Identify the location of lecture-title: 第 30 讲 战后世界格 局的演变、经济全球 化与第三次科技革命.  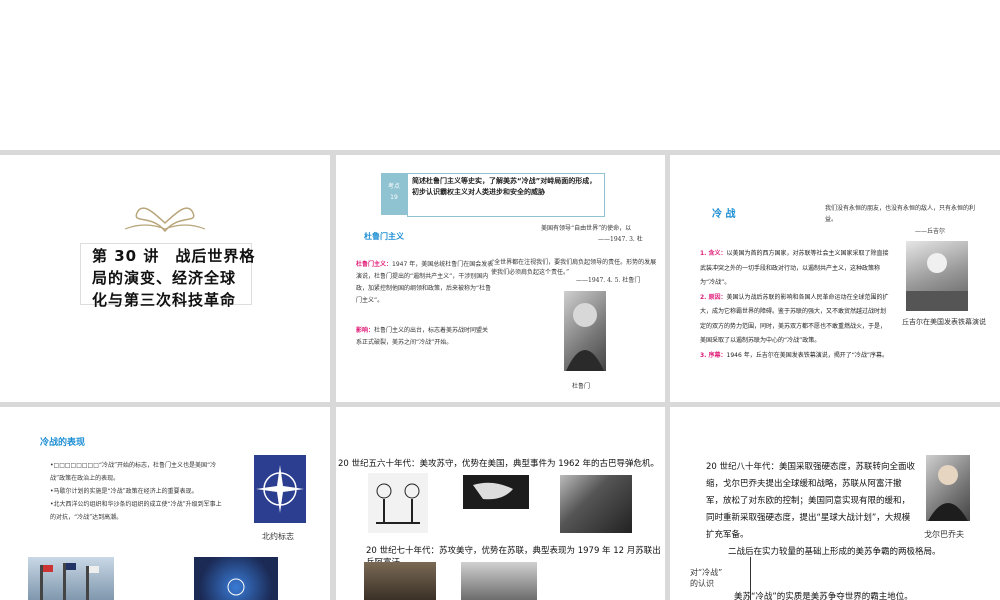
(177, 278).